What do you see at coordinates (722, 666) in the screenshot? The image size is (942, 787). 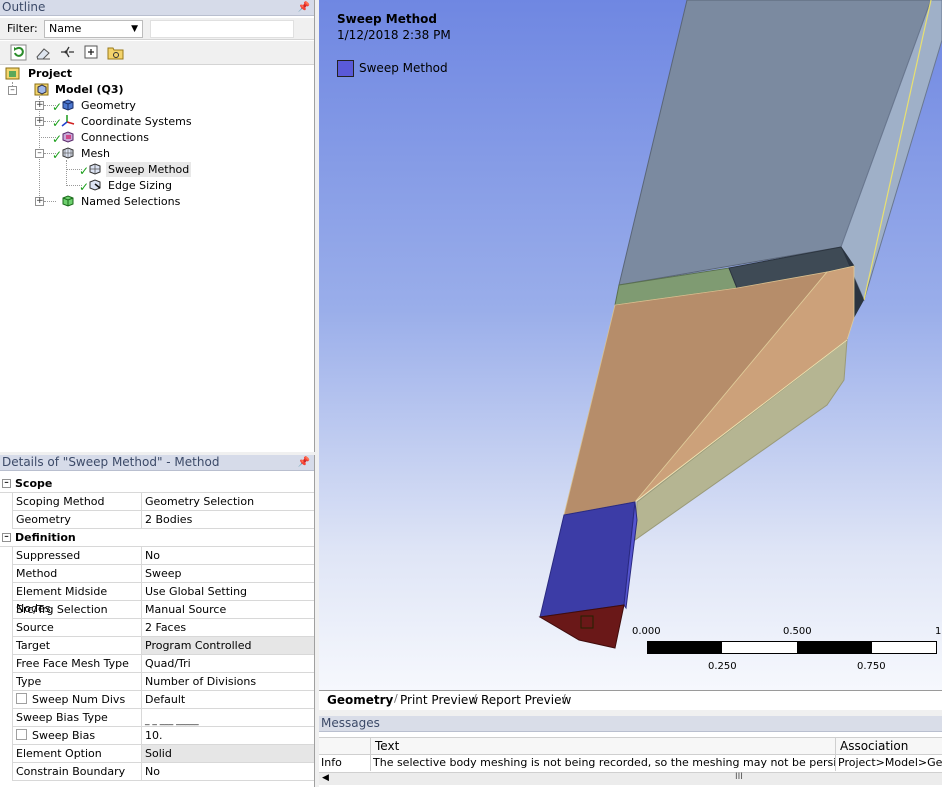 I see `scale-label: 0.250` at bounding box center [722, 666].